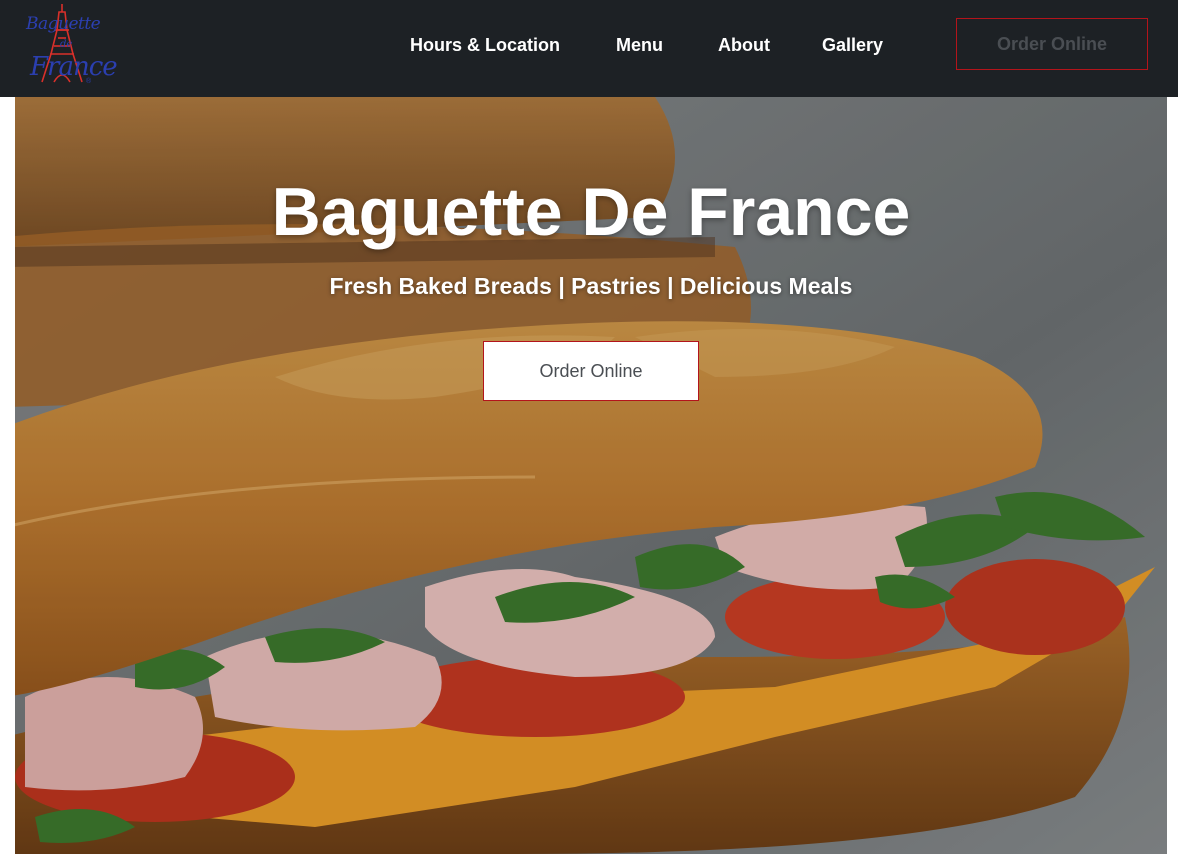  What do you see at coordinates (639, 45) in the screenshot?
I see `nav-link-menu: Menu` at bounding box center [639, 45].